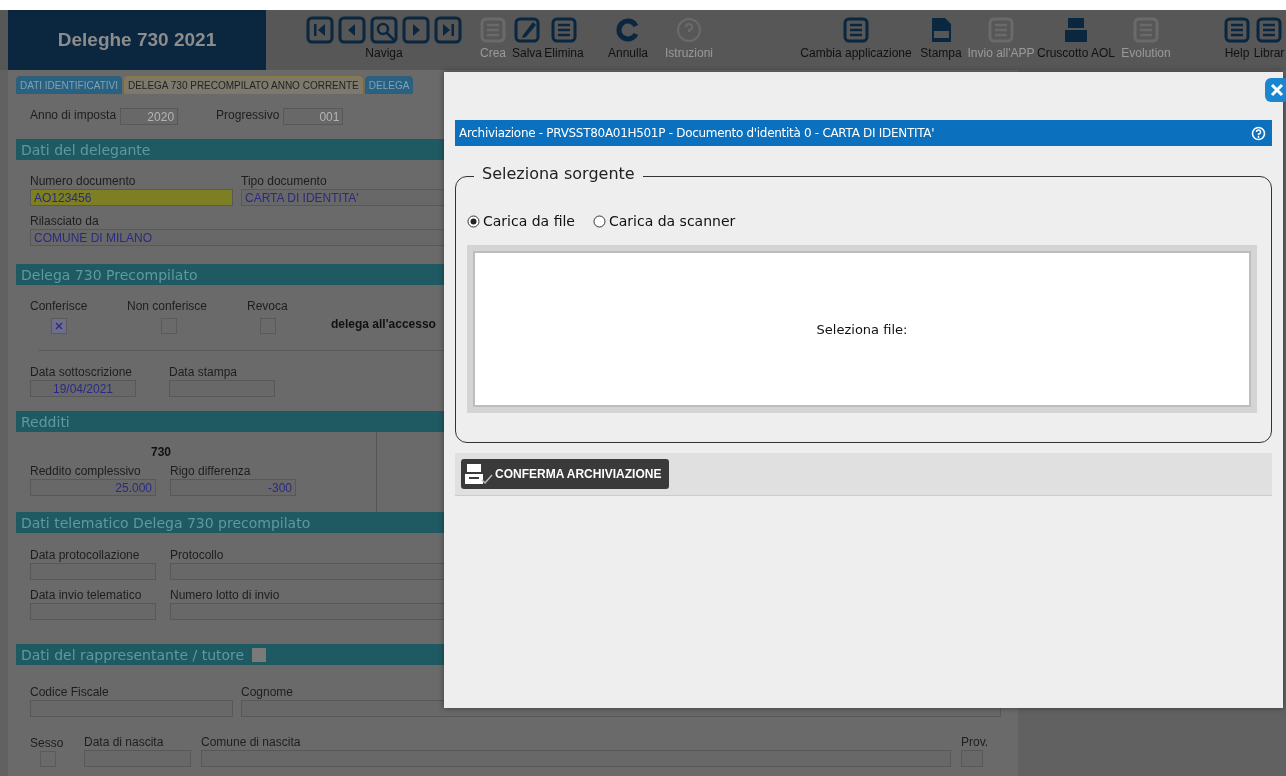 This screenshot has height=776, width=1286. What do you see at coordinates (69, 692) in the screenshot?
I see `field-label: Codice Fiscale` at bounding box center [69, 692].